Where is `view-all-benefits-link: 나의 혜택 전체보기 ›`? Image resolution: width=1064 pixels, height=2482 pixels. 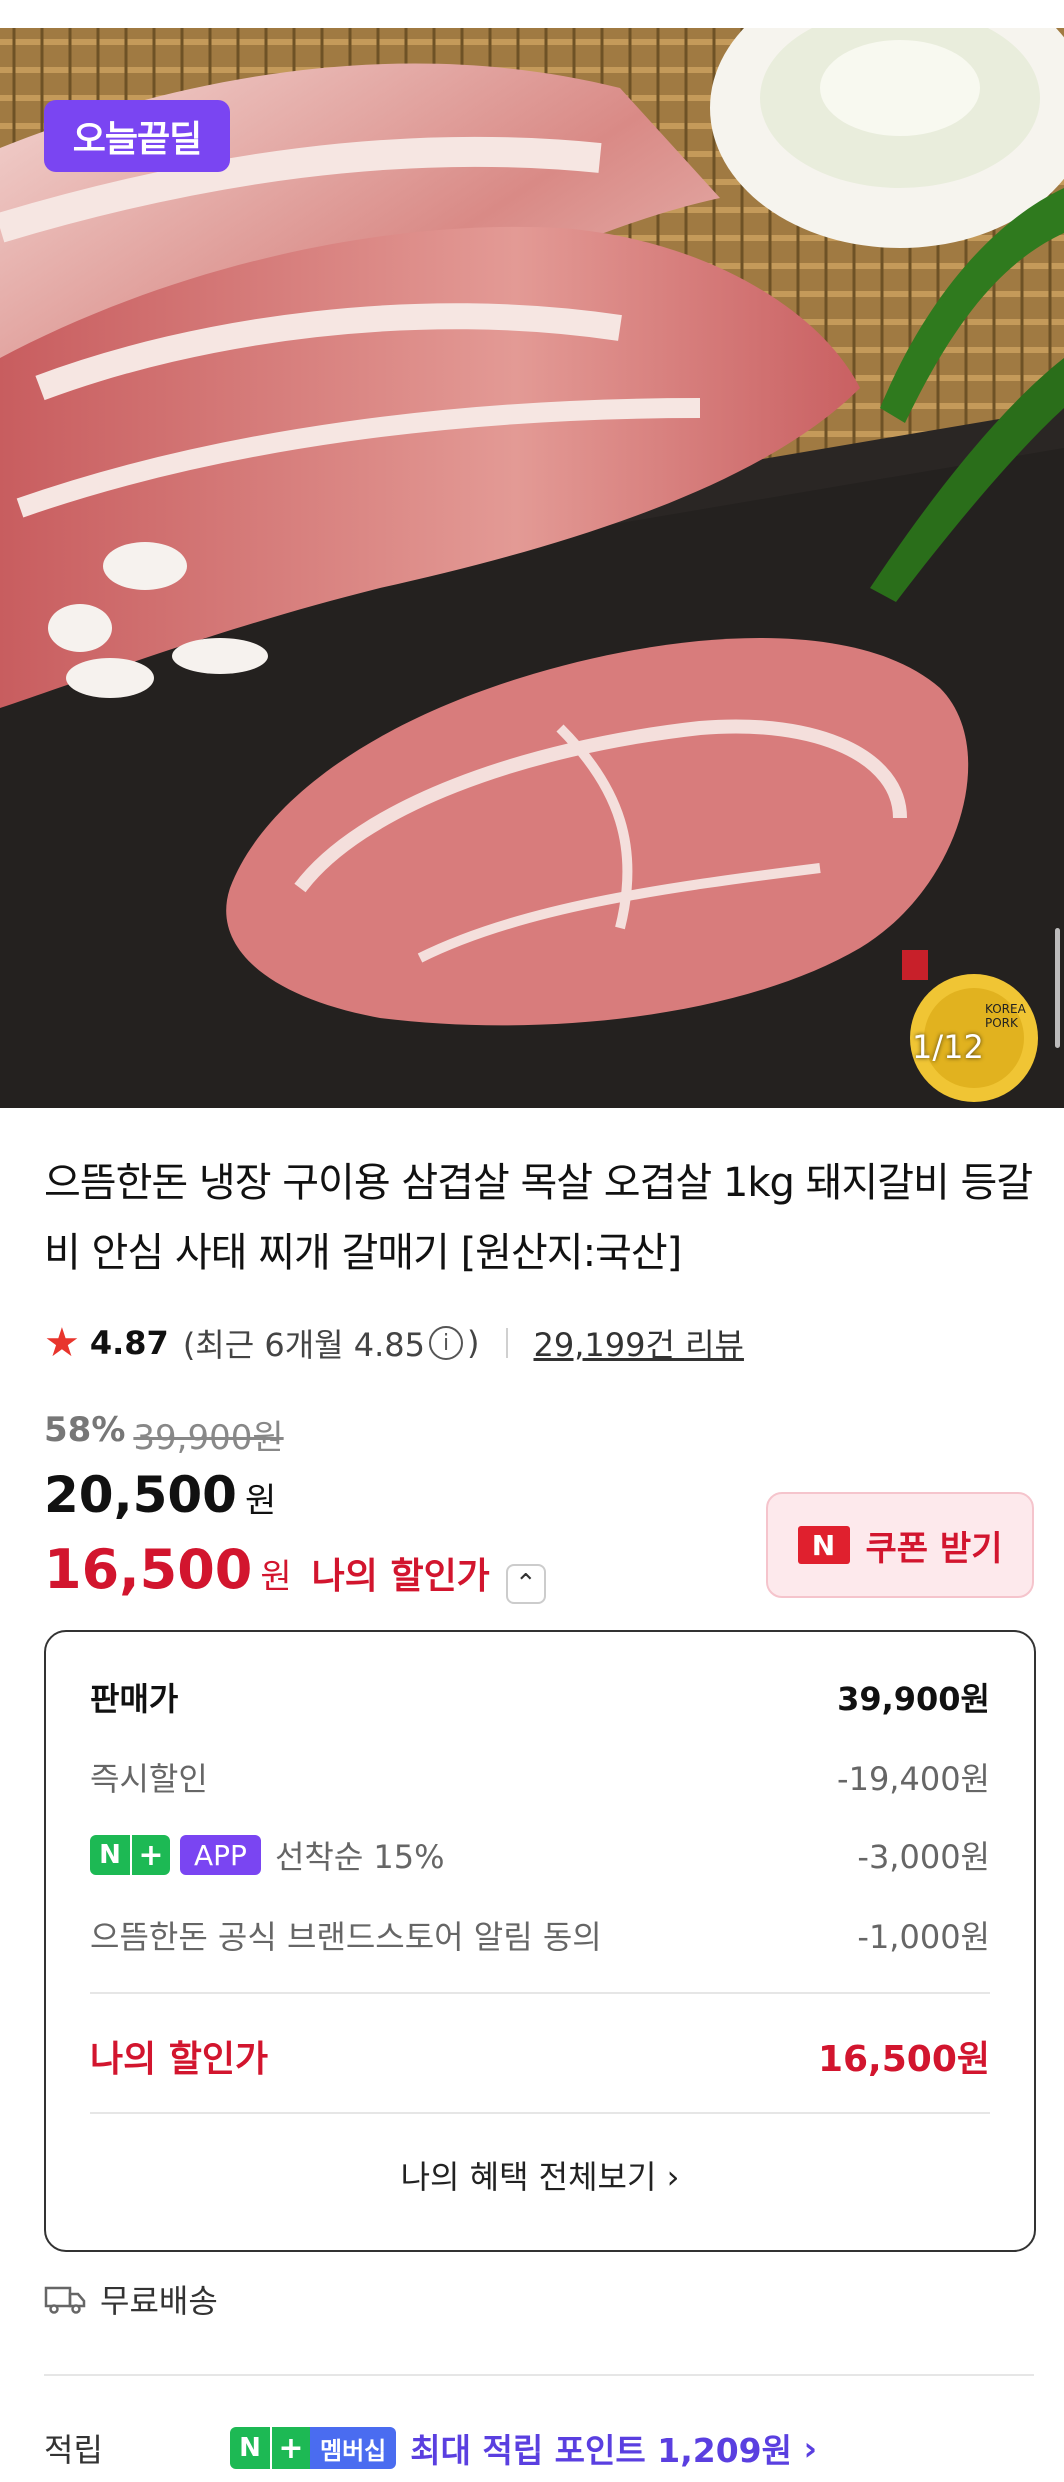 view-all-benefits-link: 나의 혜택 전체보기 › is located at coordinates (540, 2175).